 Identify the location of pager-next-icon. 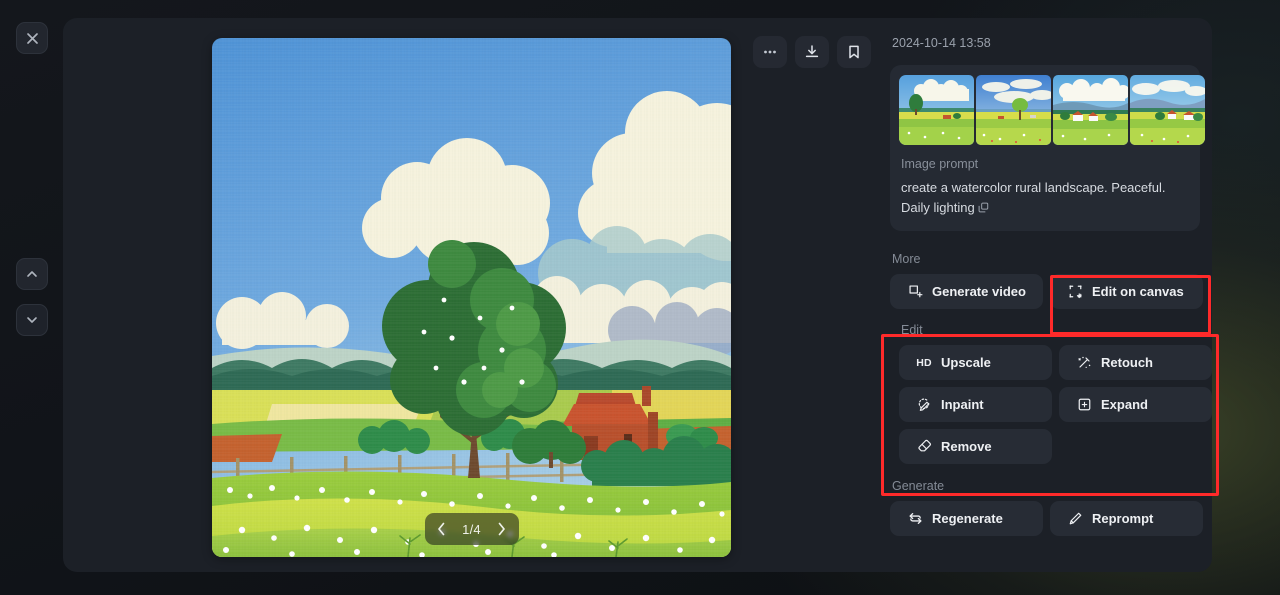
(502, 529).